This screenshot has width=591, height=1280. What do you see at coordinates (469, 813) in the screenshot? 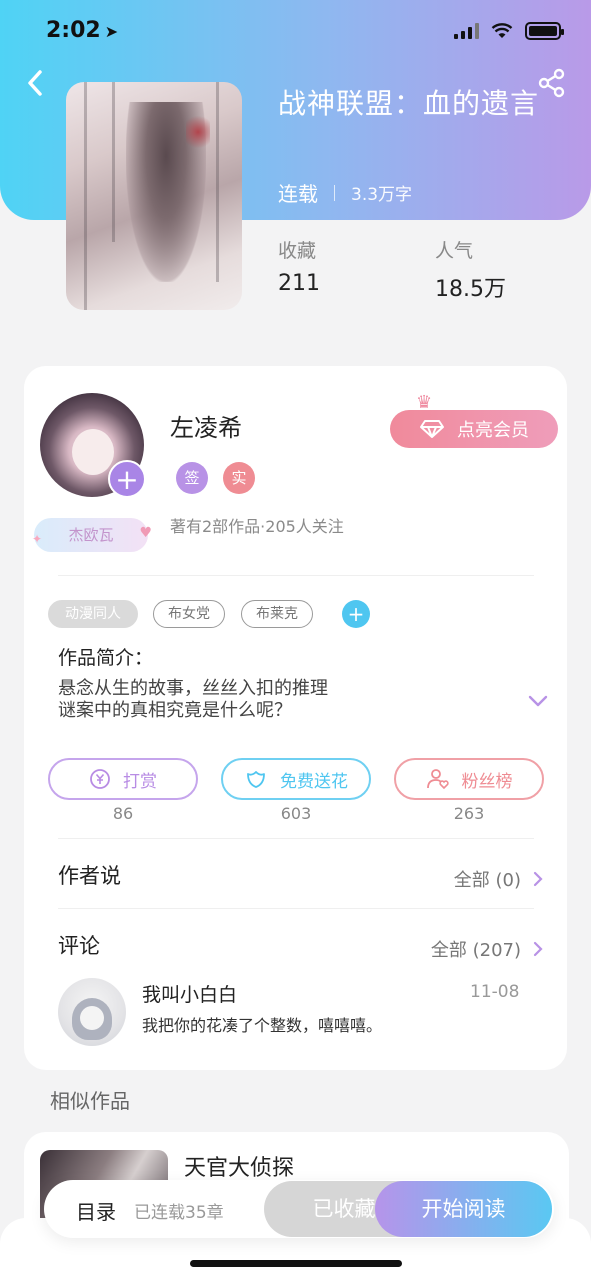
I see `fan-count: 263` at bounding box center [469, 813].